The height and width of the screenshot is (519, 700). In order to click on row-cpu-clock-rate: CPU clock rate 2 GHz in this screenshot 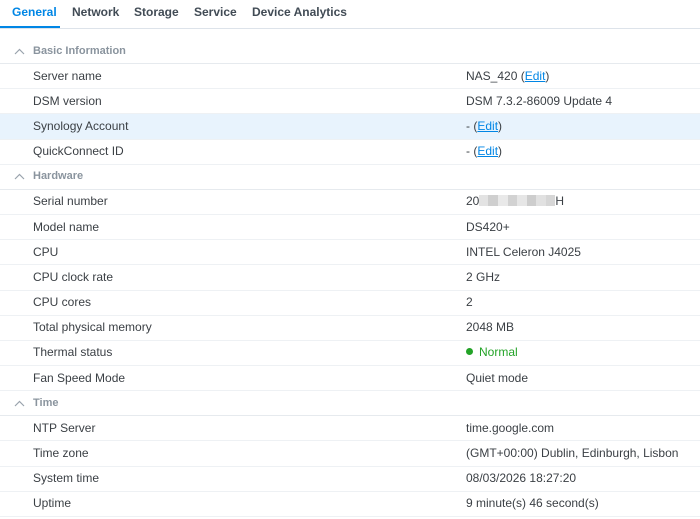, I will do `click(350, 278)`.